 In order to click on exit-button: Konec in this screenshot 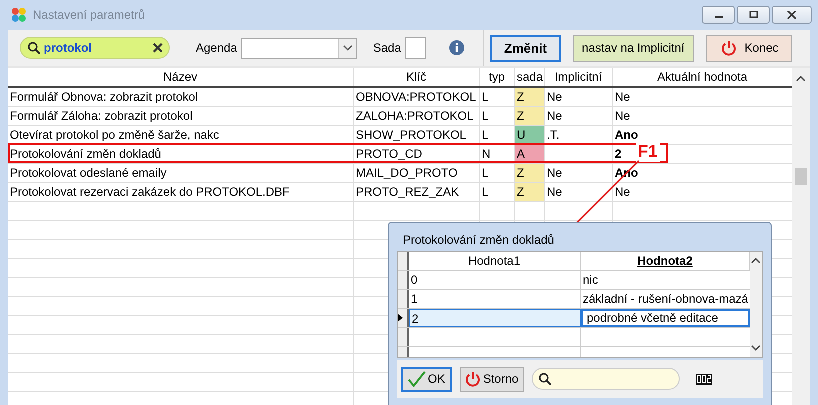, I will do `click(749, 48)`.